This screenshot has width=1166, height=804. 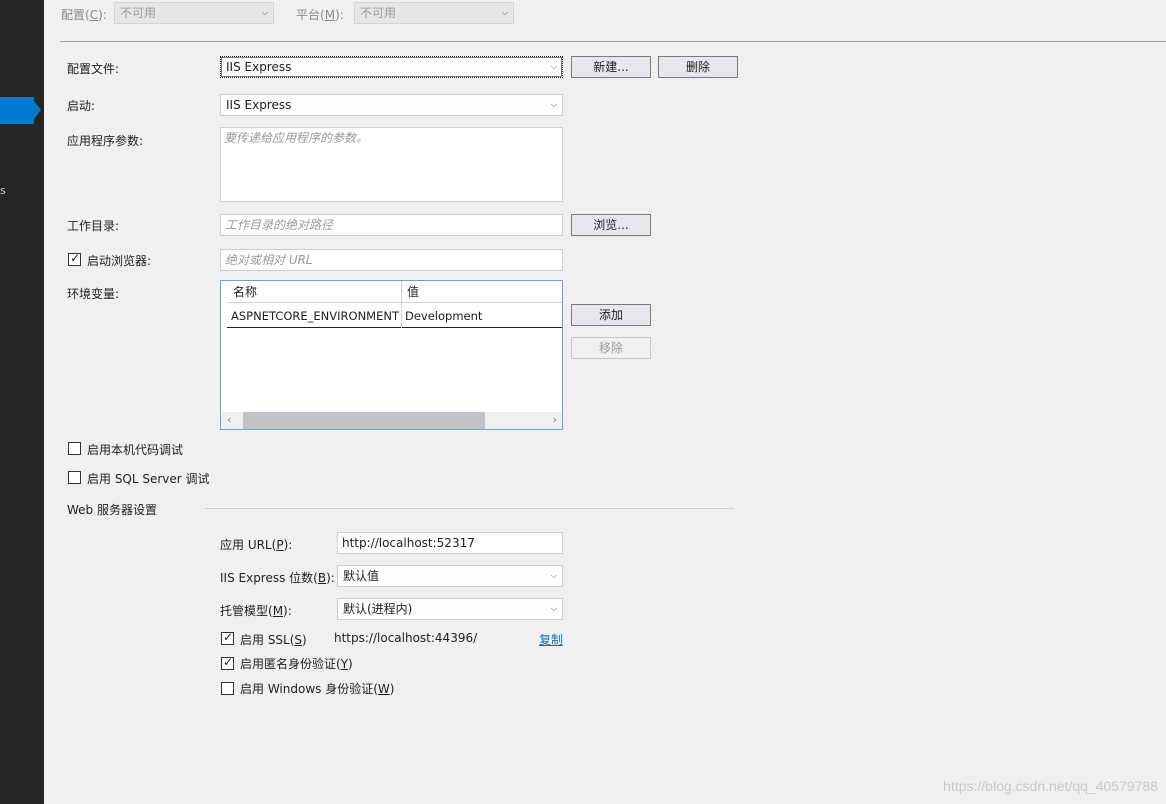 I want to click on hosting-model-select-value: 默认(进程内), so click(x=378, y=609).